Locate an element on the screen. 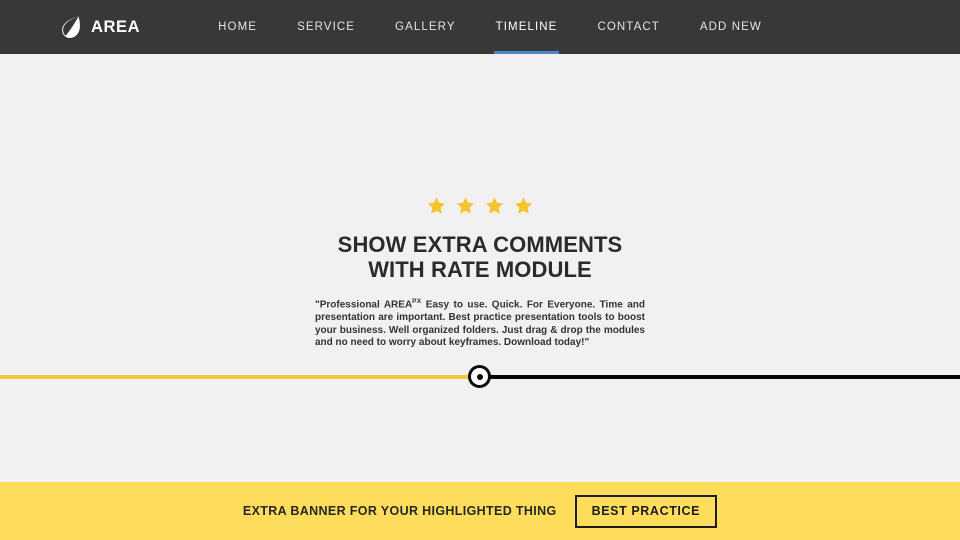  timeline-node-icon is located at coordinates (479, 376).